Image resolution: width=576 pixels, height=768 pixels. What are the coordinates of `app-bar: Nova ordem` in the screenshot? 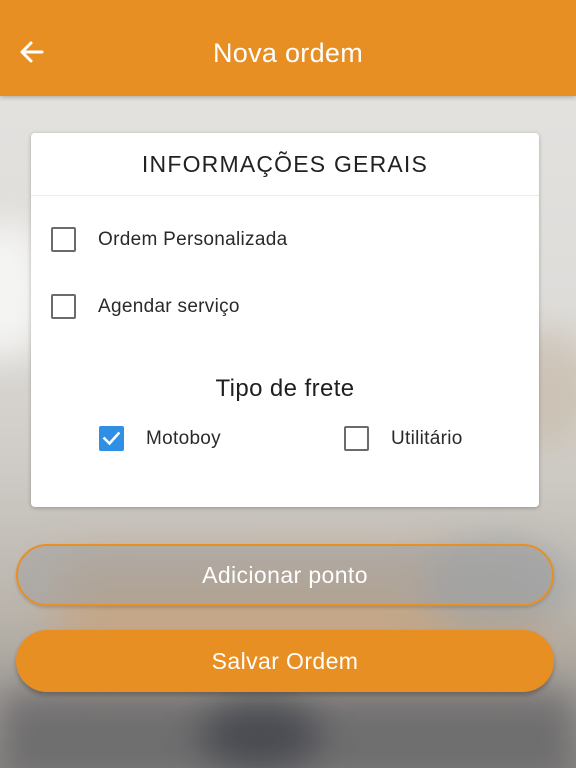 It's located at (288, 48).